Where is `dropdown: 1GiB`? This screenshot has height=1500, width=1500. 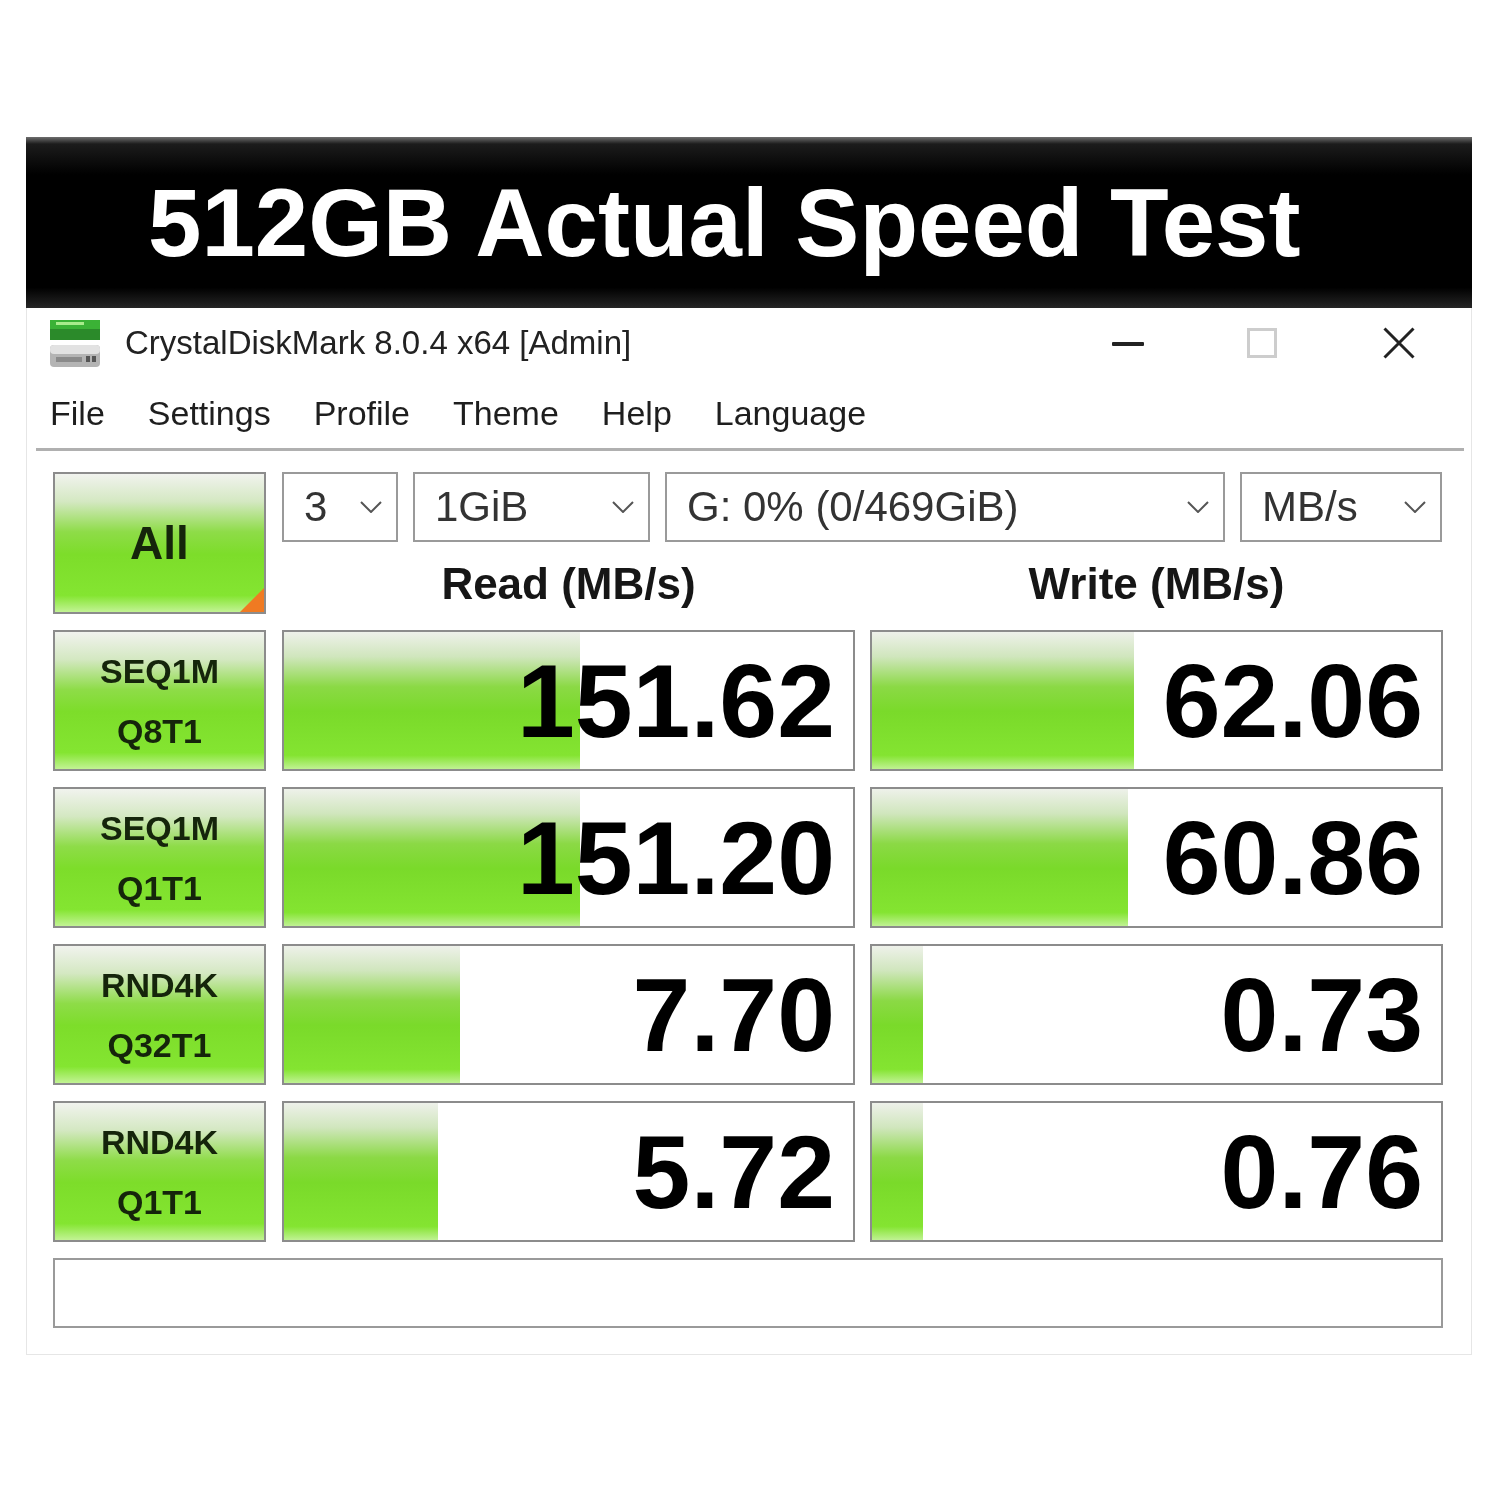
dropdown: 1GiB is located at coordinates (531, 507).